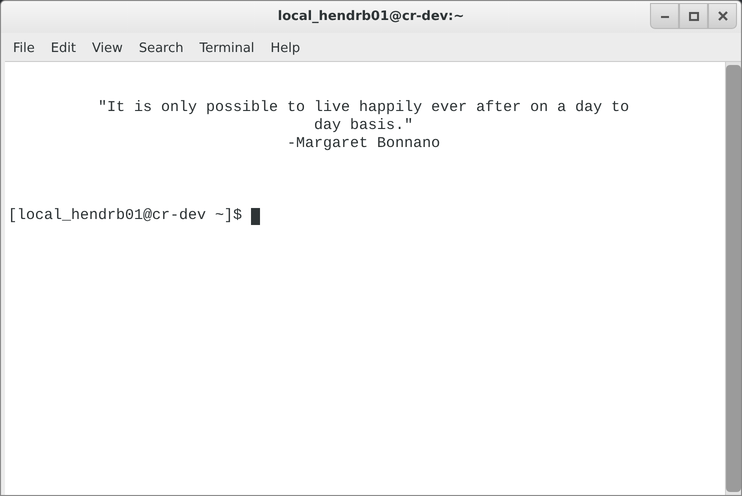 Image resolution: width=742 pixels, height=496 pixels. I want to click on quote-line: "It is only possible to live happily ever after on a day to, so click(363, 108).